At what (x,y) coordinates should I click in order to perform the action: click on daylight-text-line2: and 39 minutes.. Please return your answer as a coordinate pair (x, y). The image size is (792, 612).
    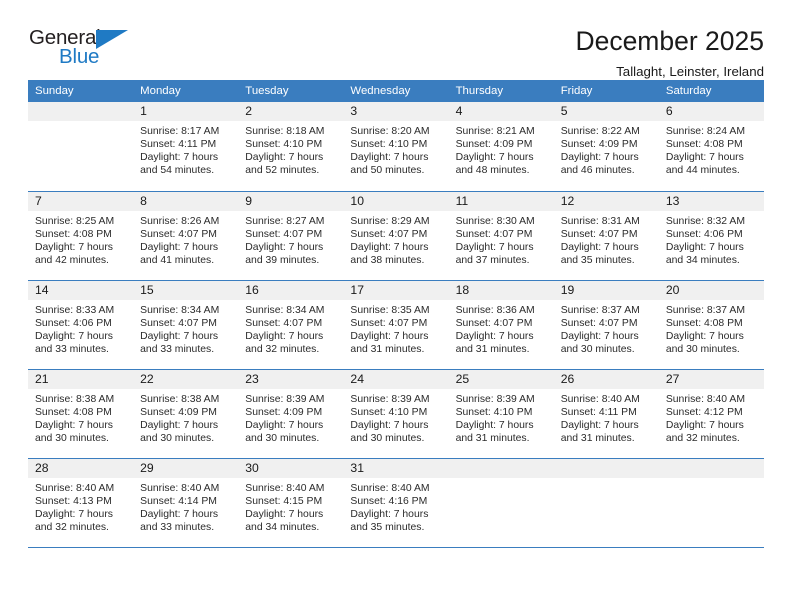
    Looking at the image, I should click on (282, 260).